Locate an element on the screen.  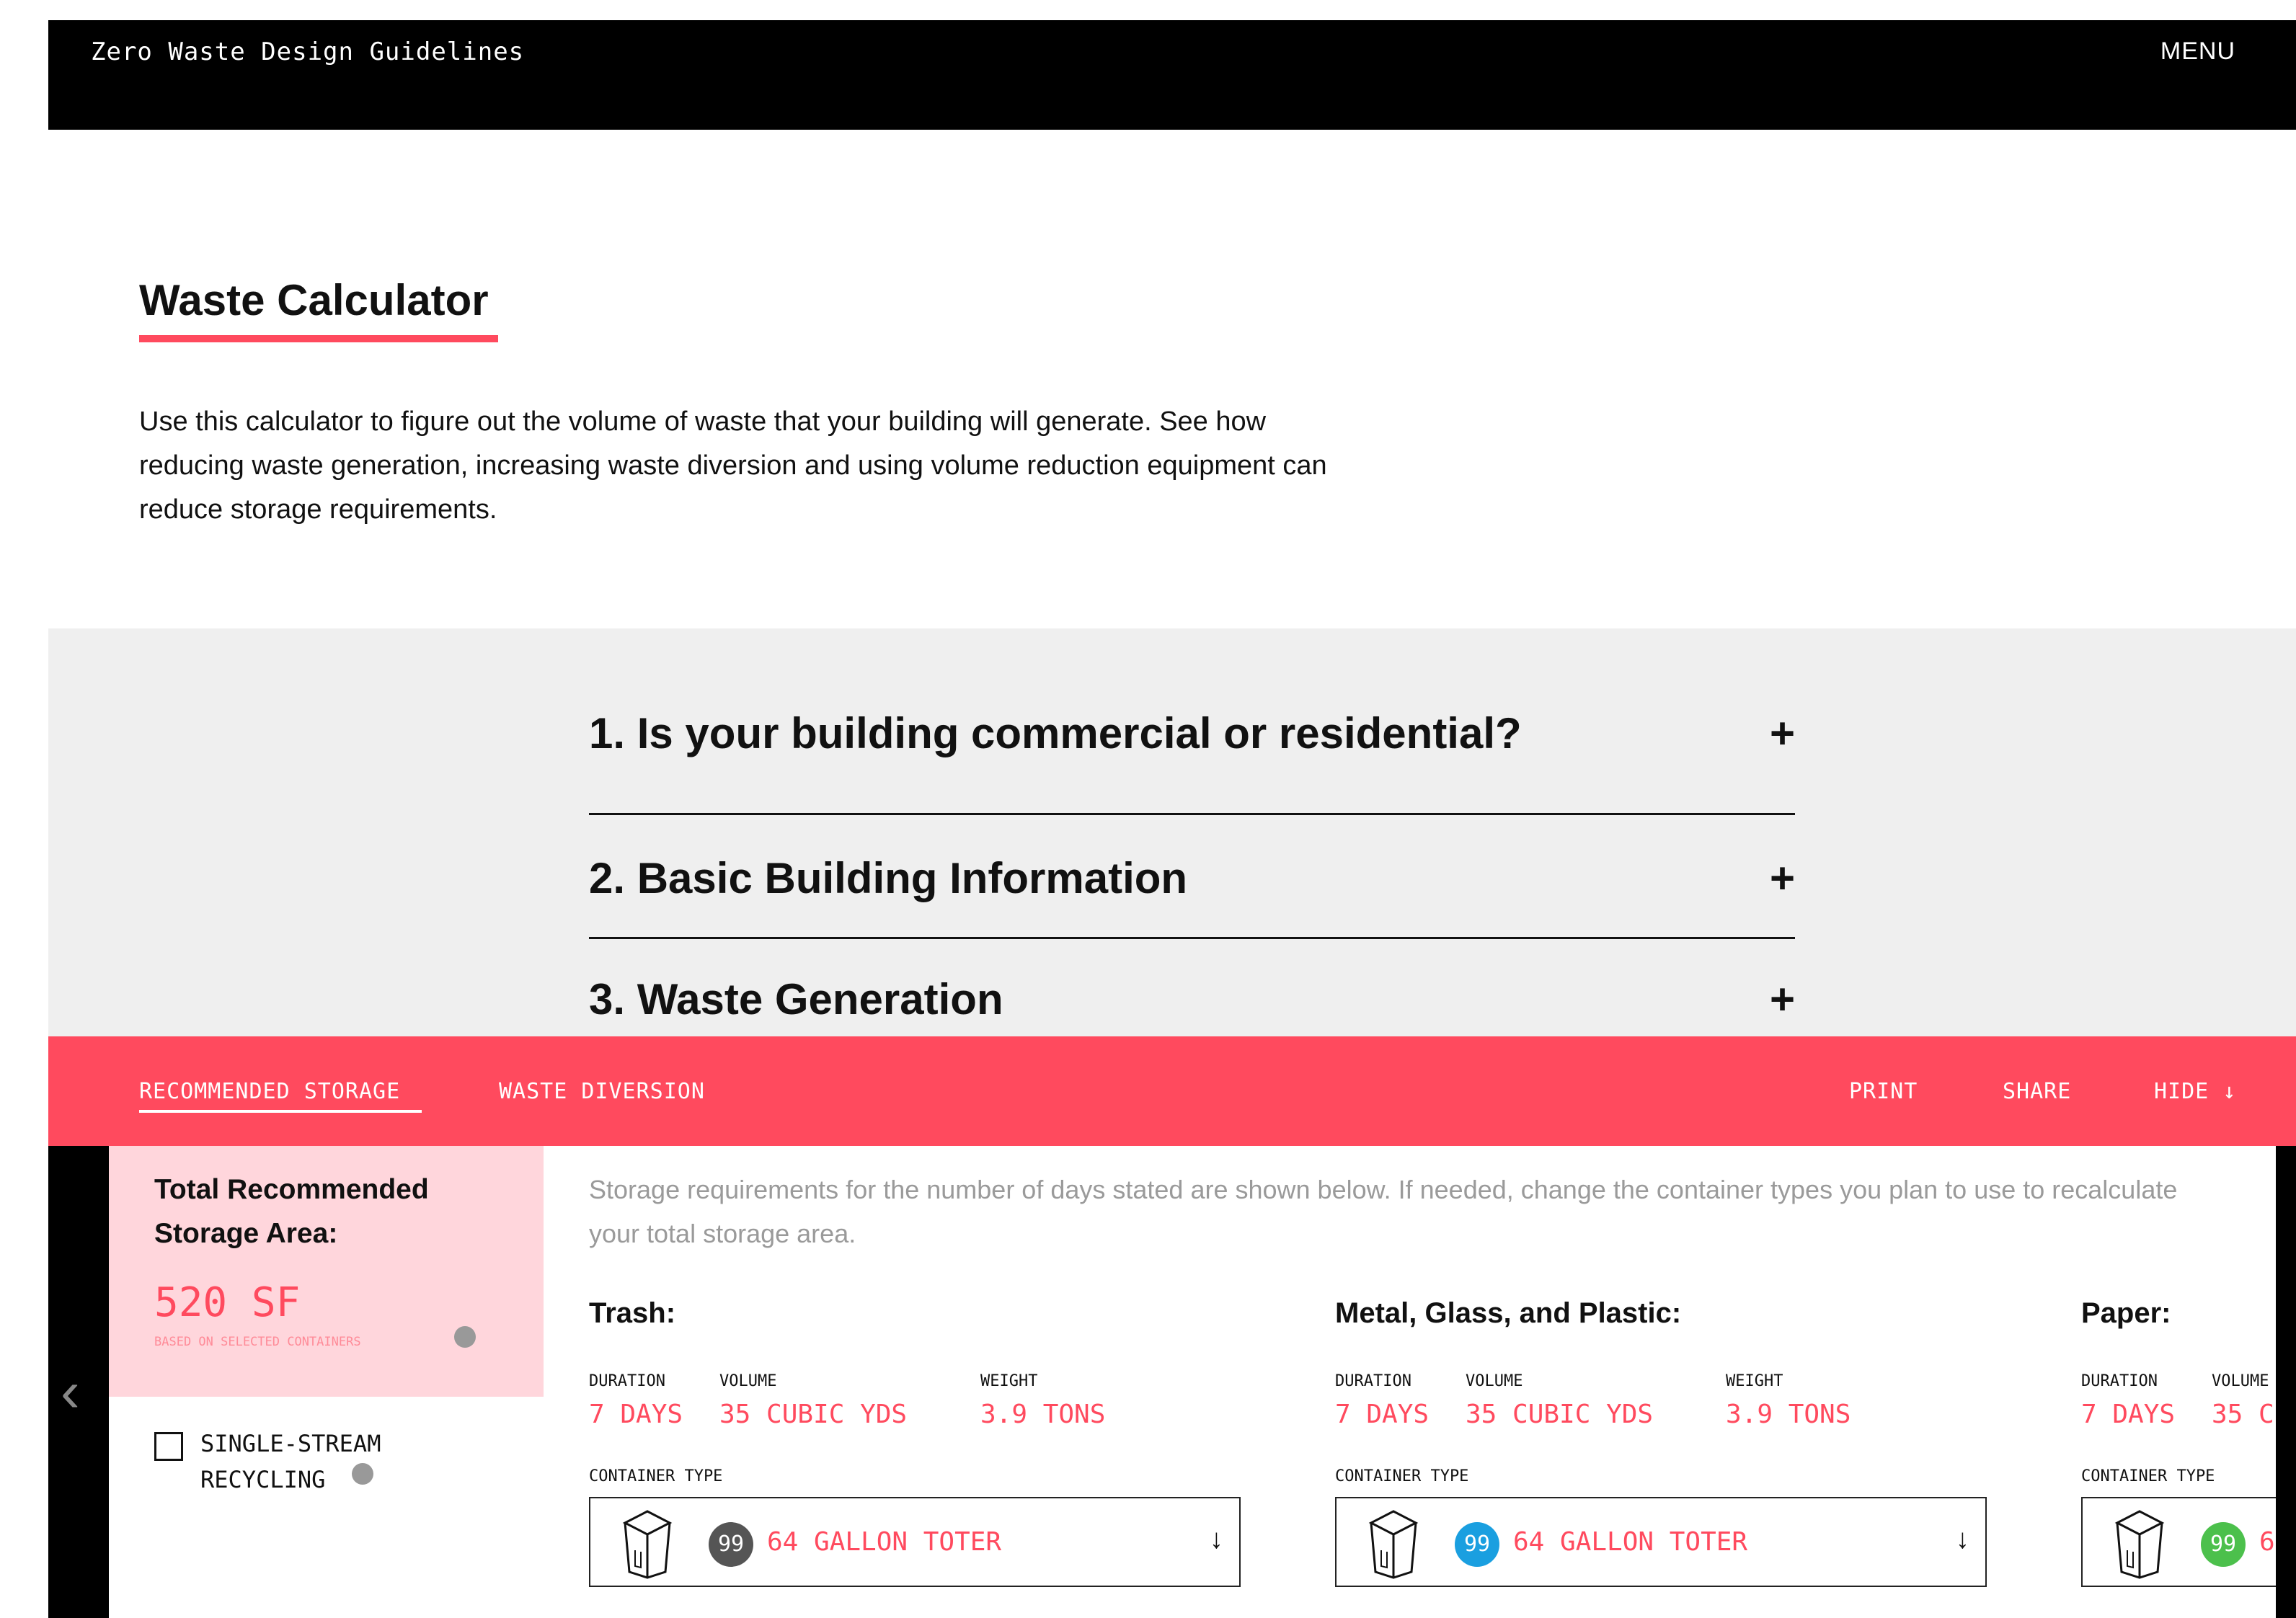
title-underline is located at coordinates (318, 338).